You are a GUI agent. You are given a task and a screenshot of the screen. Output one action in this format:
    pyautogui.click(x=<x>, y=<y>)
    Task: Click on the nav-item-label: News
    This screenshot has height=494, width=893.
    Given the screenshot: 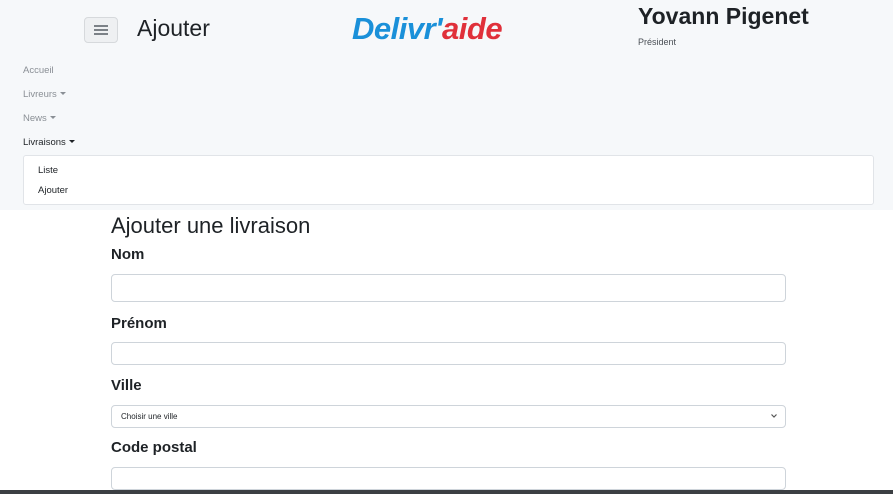 What is the action you would take?
    pyautogui.click(x=35, y=118)
    